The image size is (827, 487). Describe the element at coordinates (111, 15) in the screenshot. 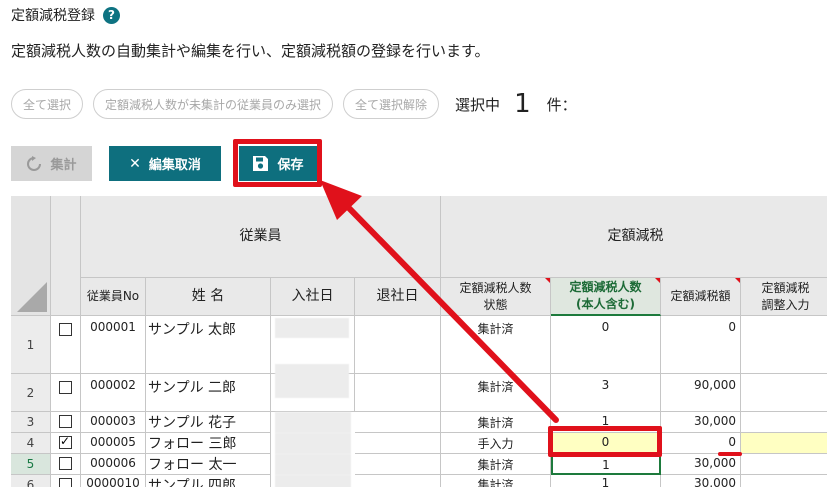

I see `help-icon: ?` at that location.